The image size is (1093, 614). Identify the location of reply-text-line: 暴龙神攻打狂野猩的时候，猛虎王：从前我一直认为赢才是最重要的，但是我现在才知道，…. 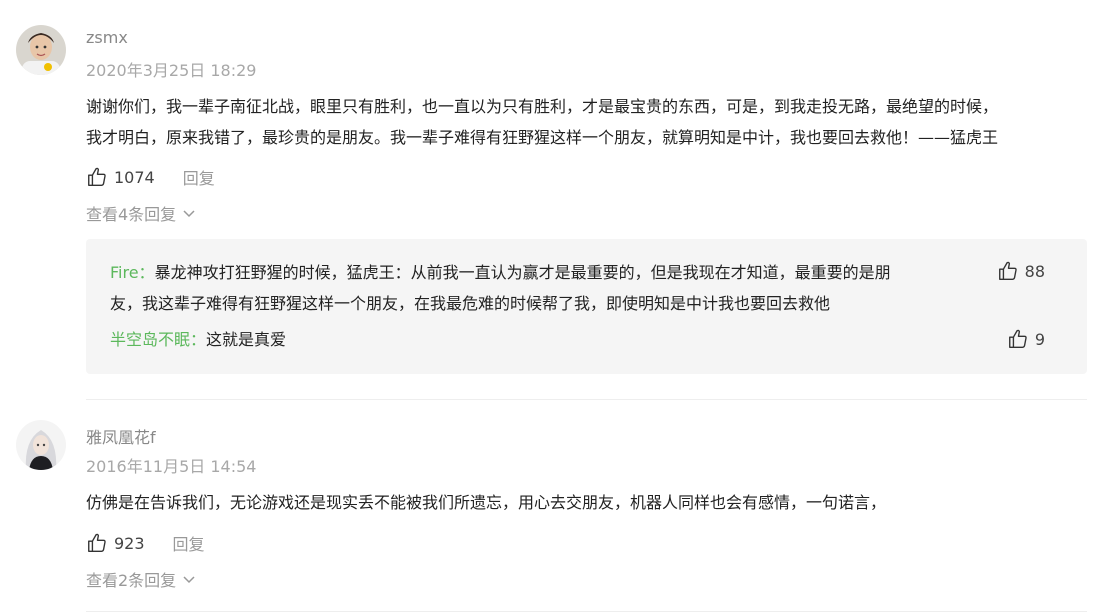
(522, 272).